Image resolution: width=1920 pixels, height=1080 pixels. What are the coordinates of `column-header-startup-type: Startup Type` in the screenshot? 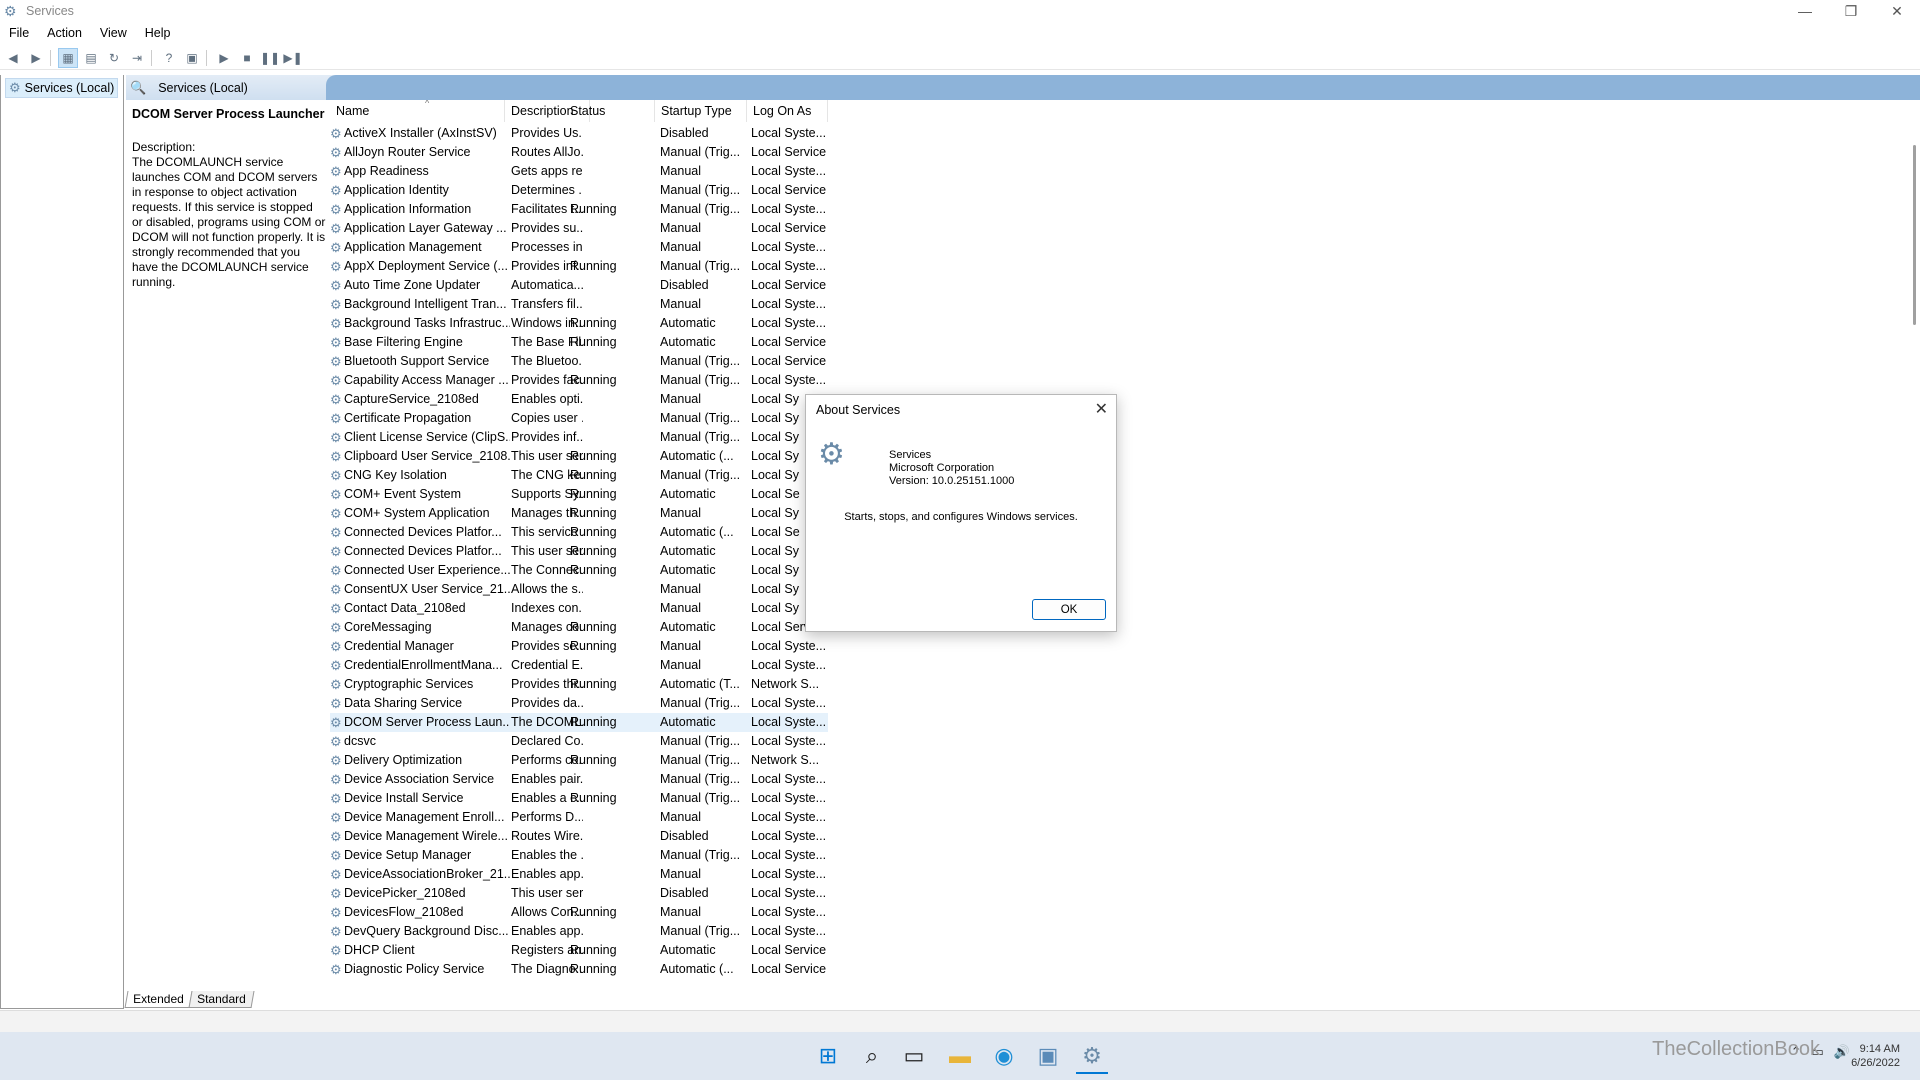 It's located at (701, 111).